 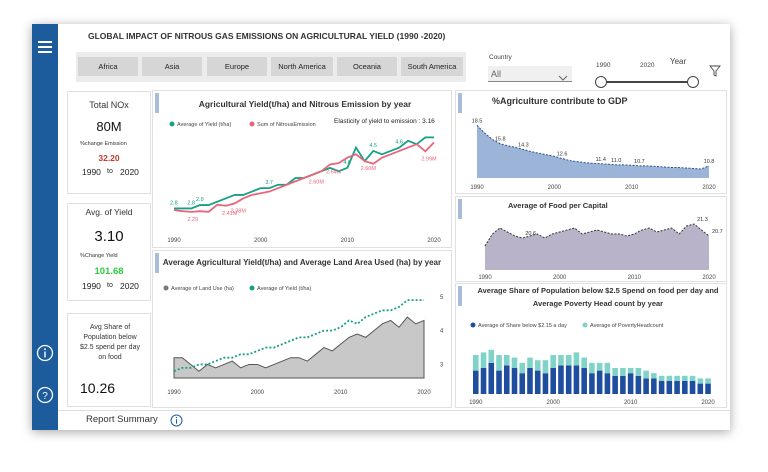 What do you see at coordinates (367, 66) in the screenshot?
I see `region-button-oceania: Oceania` at bounding box center [367, 66].